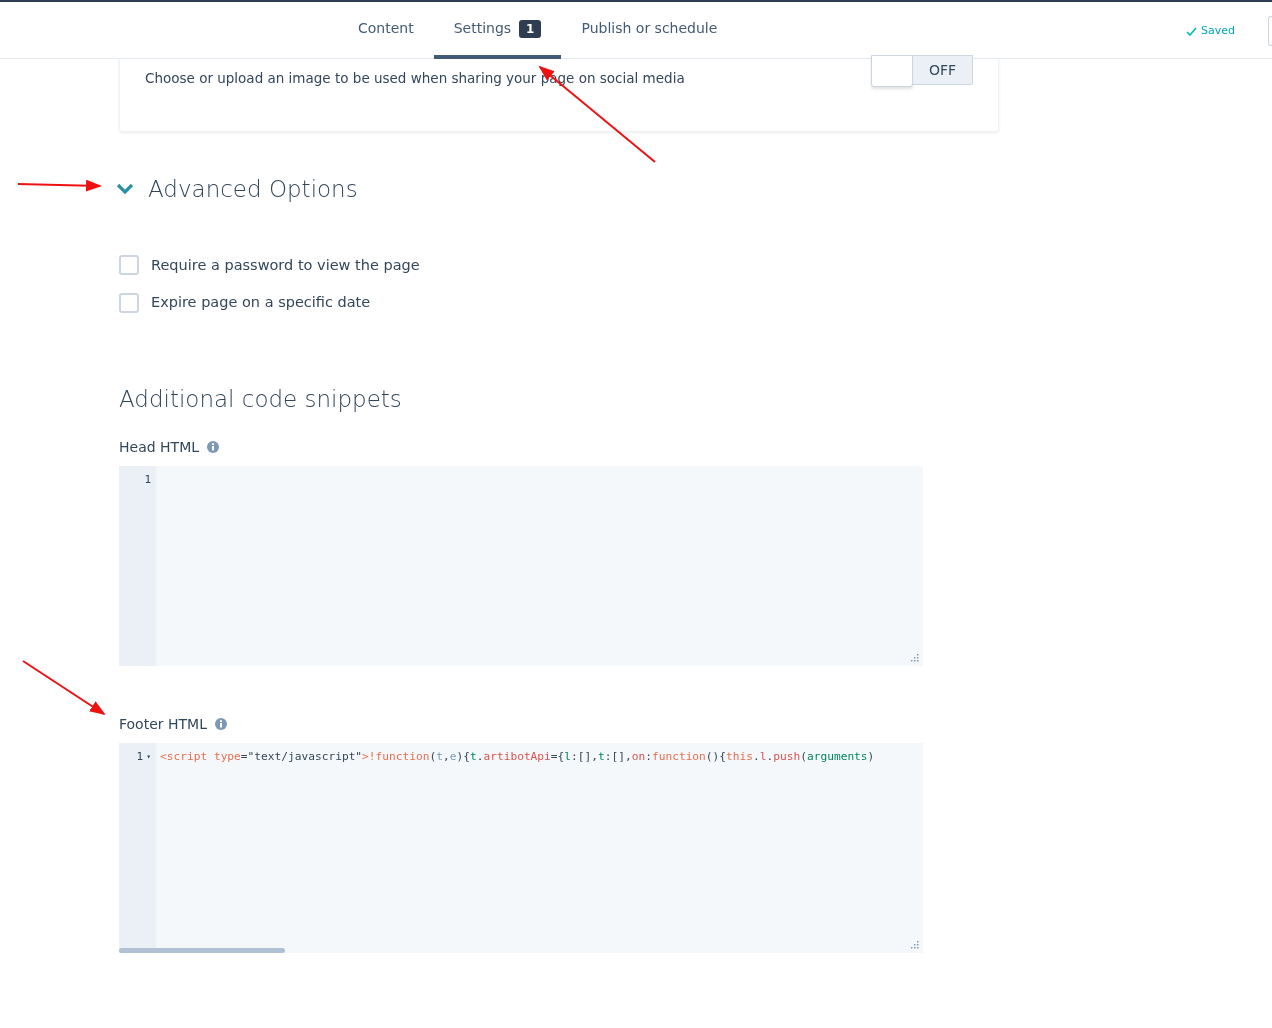  Describe the element at coordinates (253, 189) in the screenshot. I see `section-heading: Advanced Options` at that location.